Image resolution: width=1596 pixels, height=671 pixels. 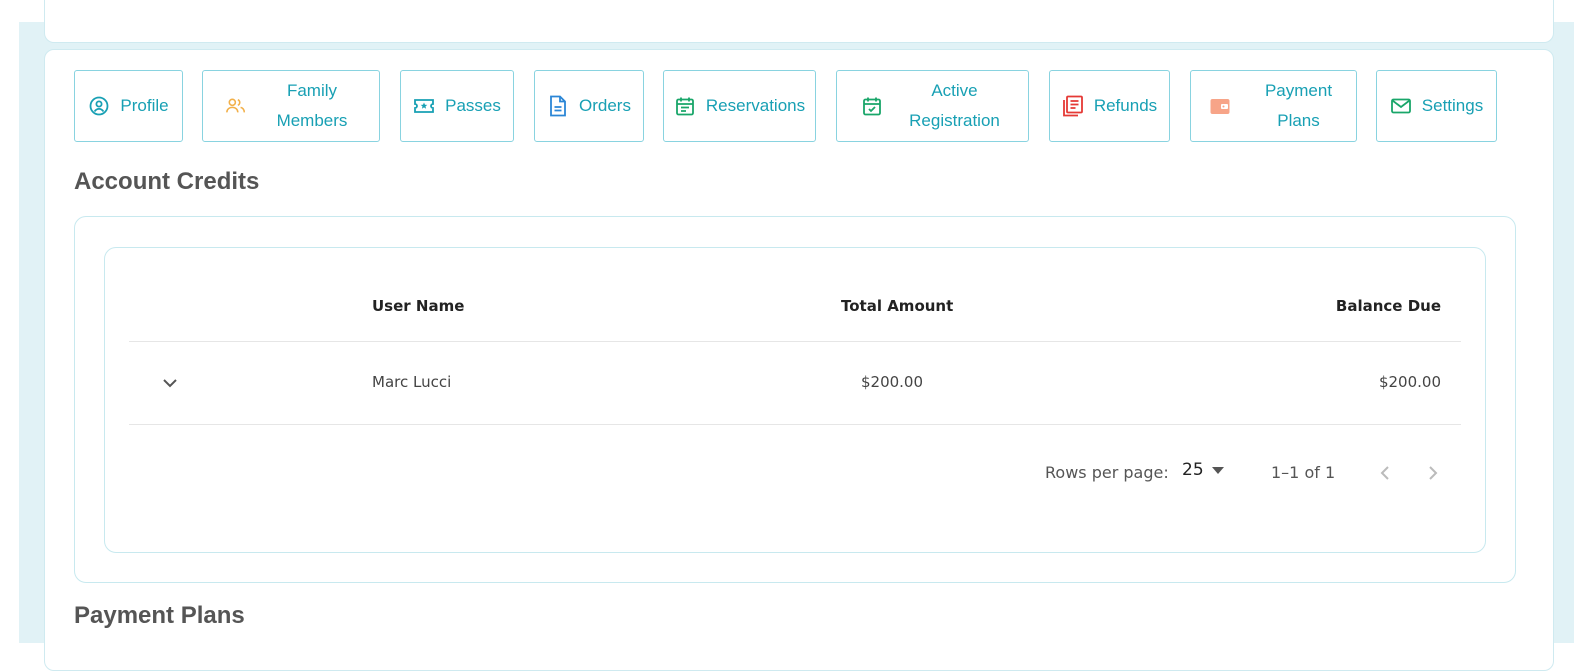 I want to click on tab-orders: Orders, so click(x=589, y=106).